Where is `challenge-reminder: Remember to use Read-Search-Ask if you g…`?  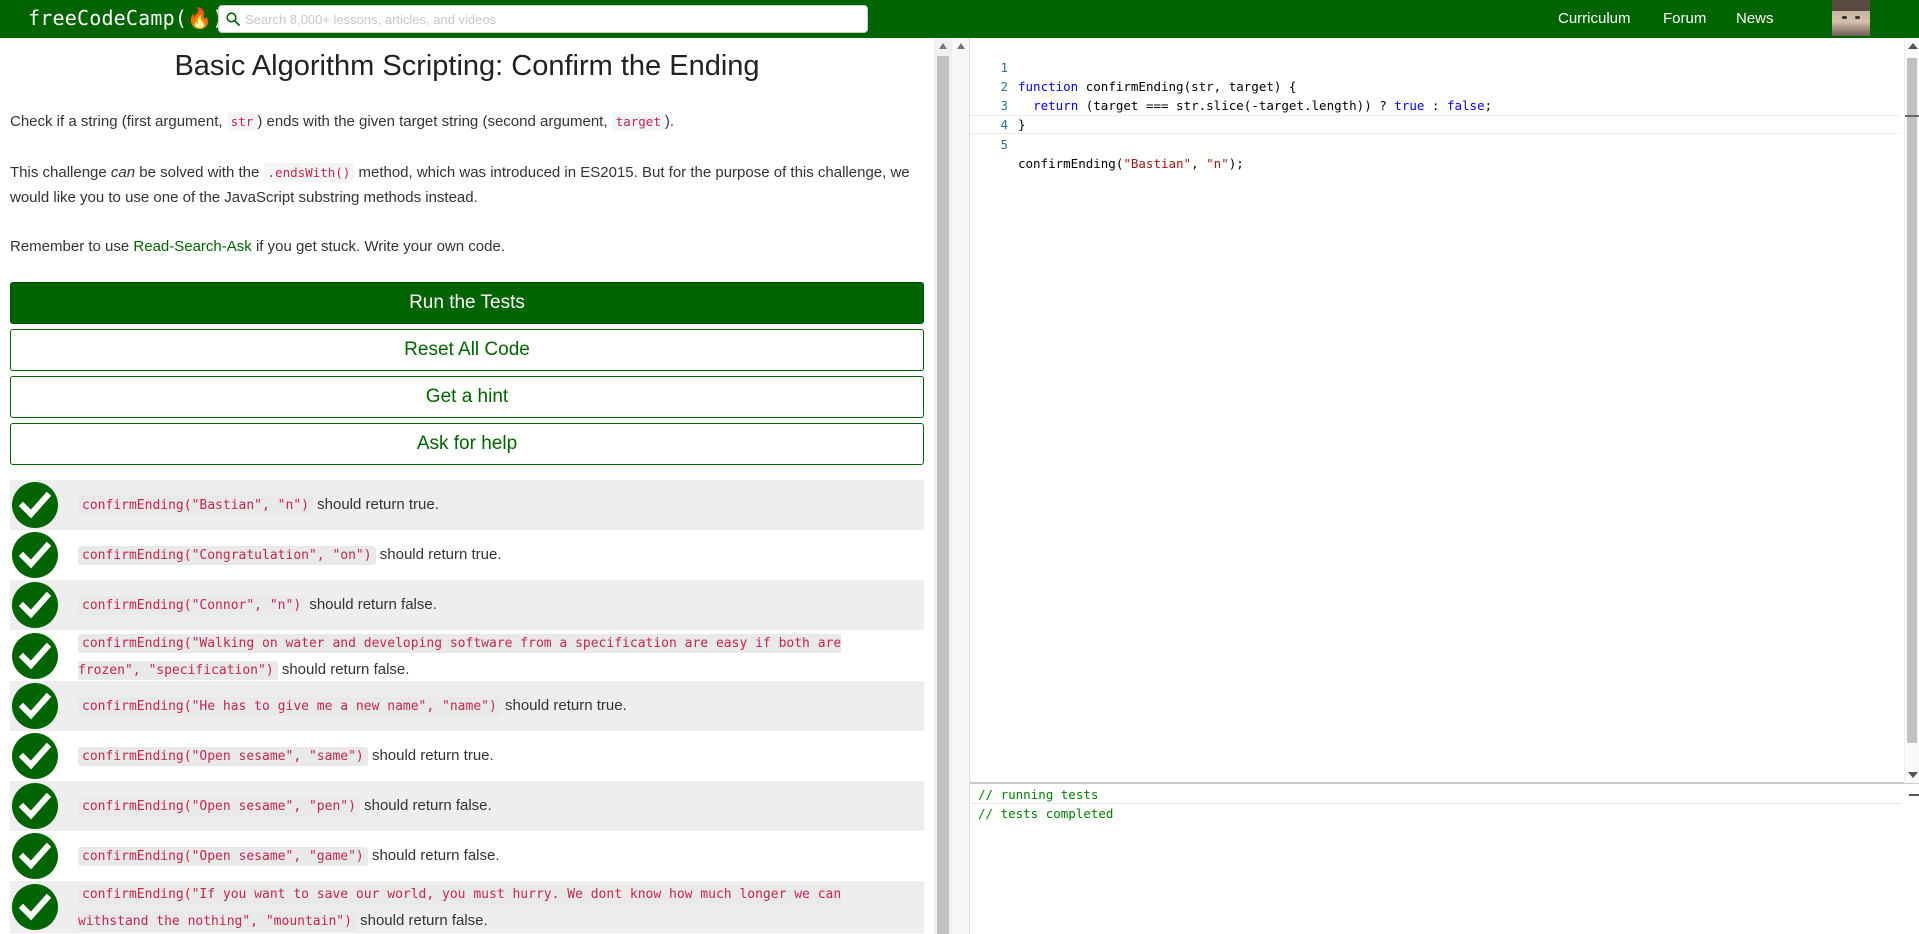 challenge-reminder: Remember to use Read-Search-Ask if you g… is located at coordinates (467, 246).